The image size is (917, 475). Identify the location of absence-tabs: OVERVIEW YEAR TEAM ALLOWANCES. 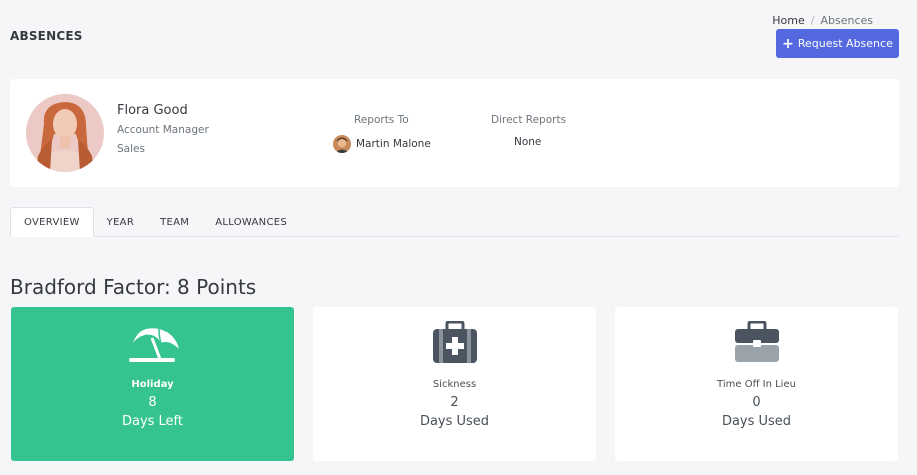
(454, 222).